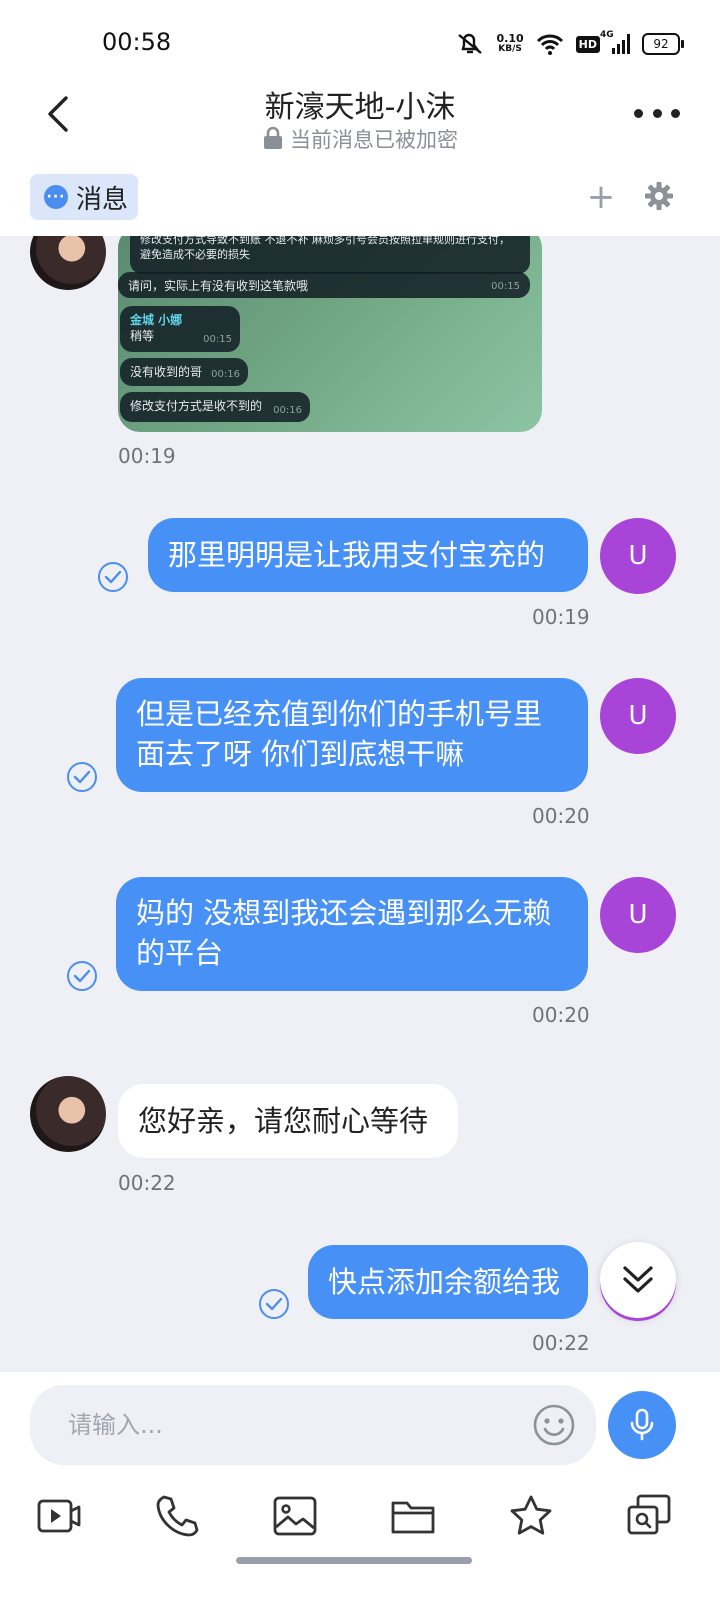  What do you see at coordinates (288, 1121) in the screenshot?
I see `incoming-message: 您好亲，请您耐心等待` at bounding box center [288, 1121].